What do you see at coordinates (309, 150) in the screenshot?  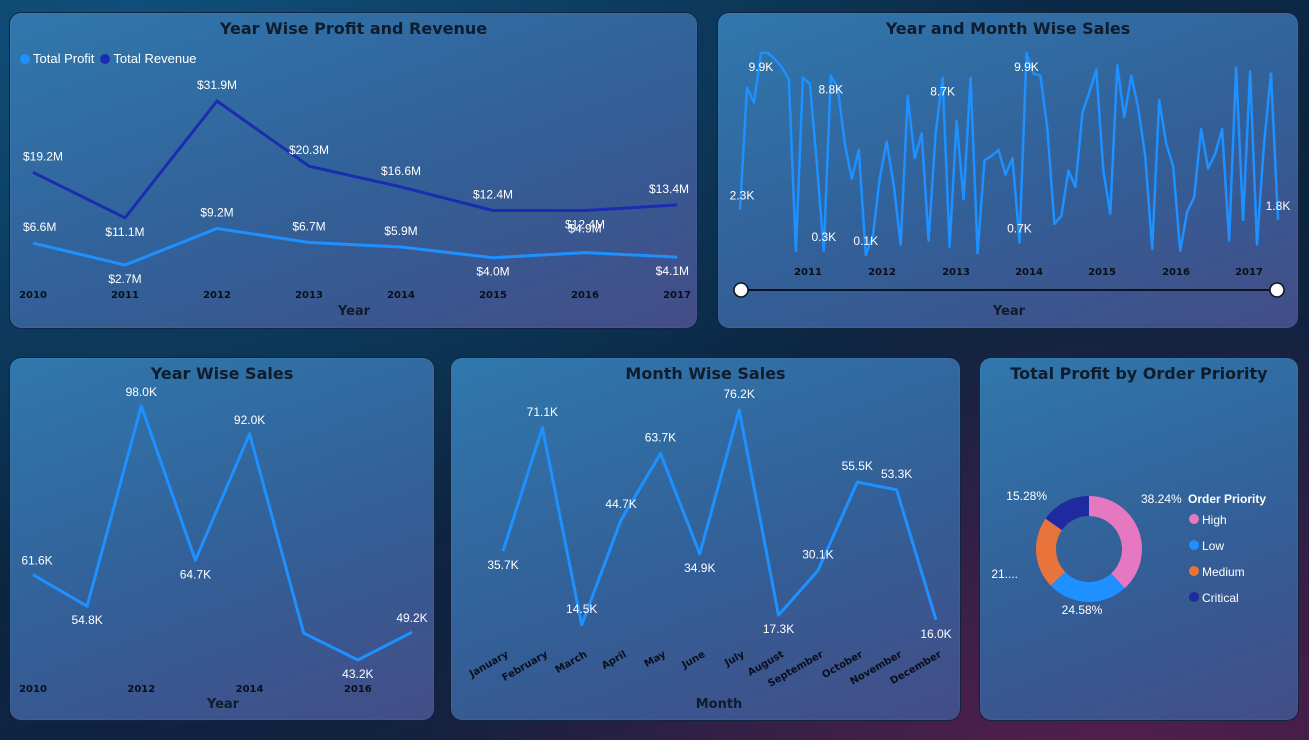 I see `data-label: $20.3M` at bounding box center [309, 150].